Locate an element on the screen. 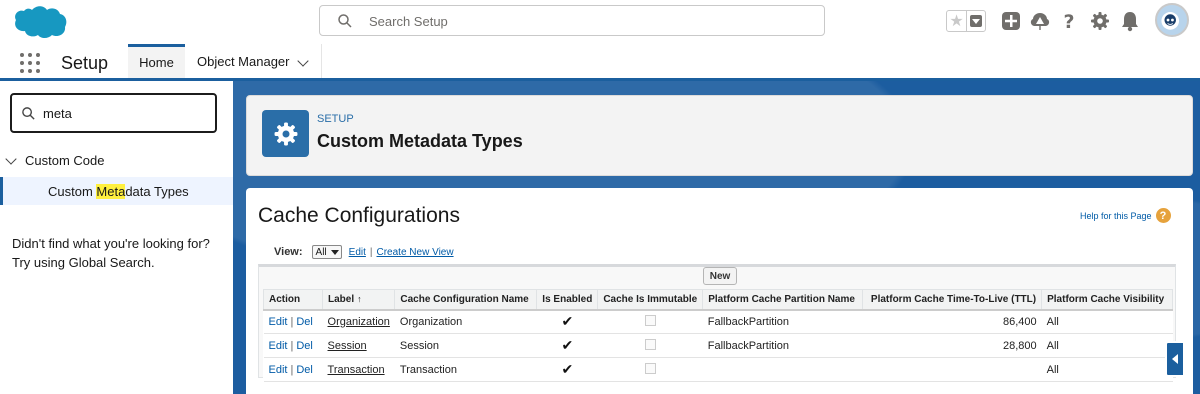 The width and height of the screenshot is (1200, 394). search-placeholder: Search Setup is located at coordinates (408, 21).